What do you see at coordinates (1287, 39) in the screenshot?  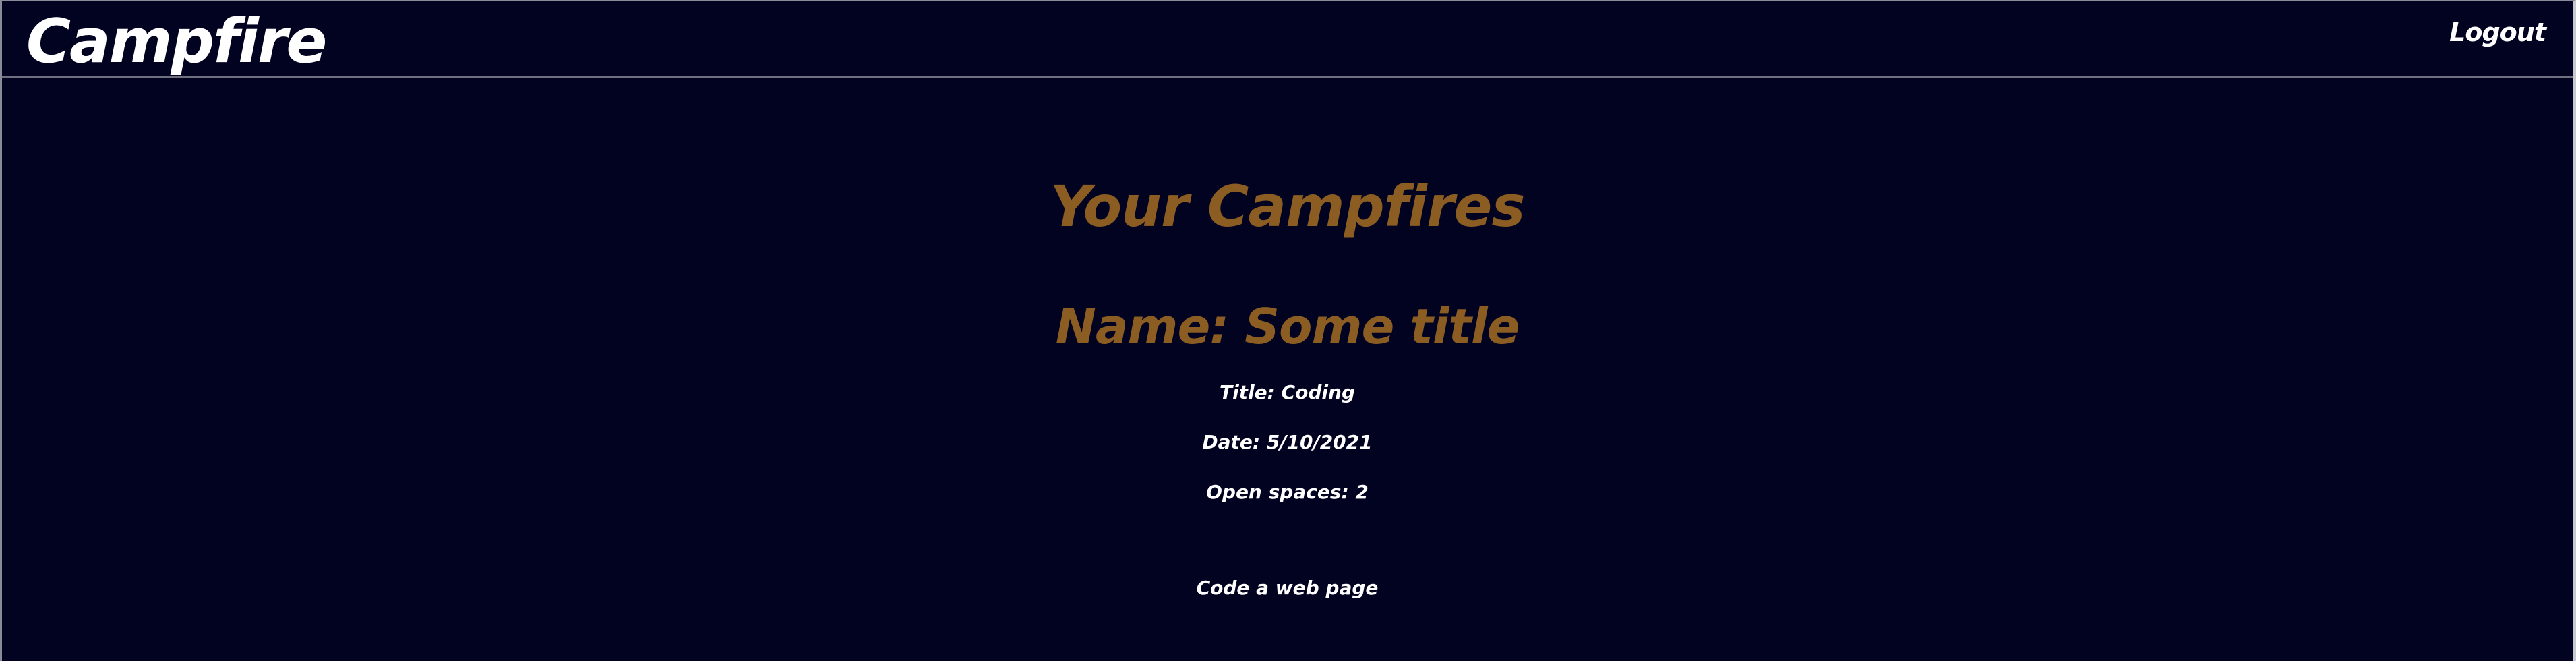 I see `navbar: Campfire Logout` at bounding box center [1287, 39].